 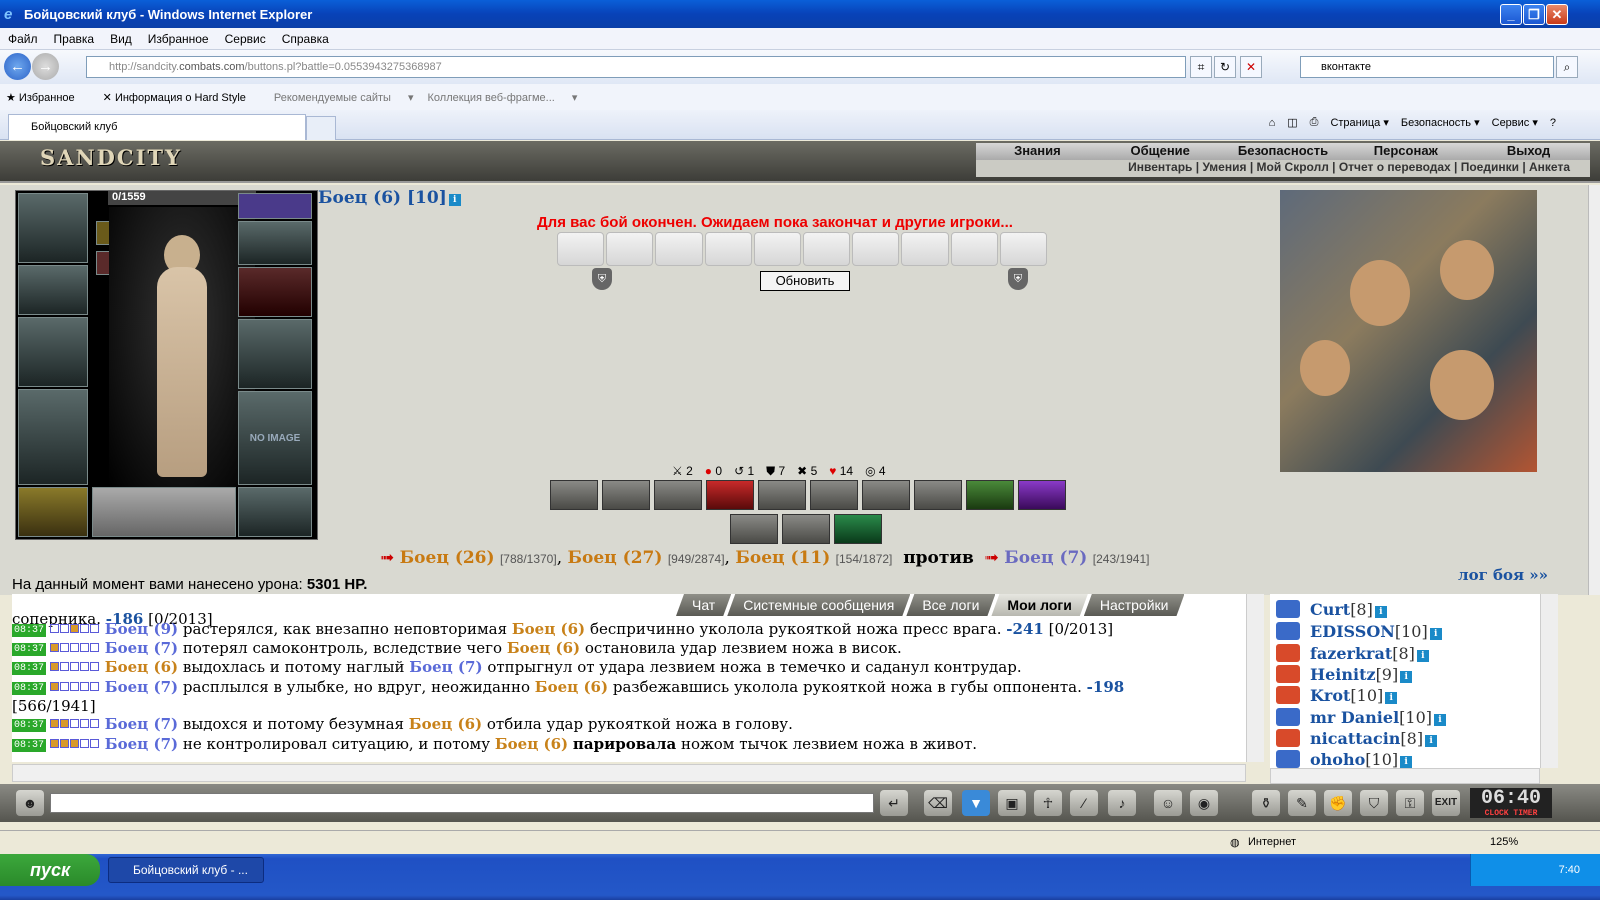 I want to click on fist-icon: ✊, so click(x=1338, y=803).